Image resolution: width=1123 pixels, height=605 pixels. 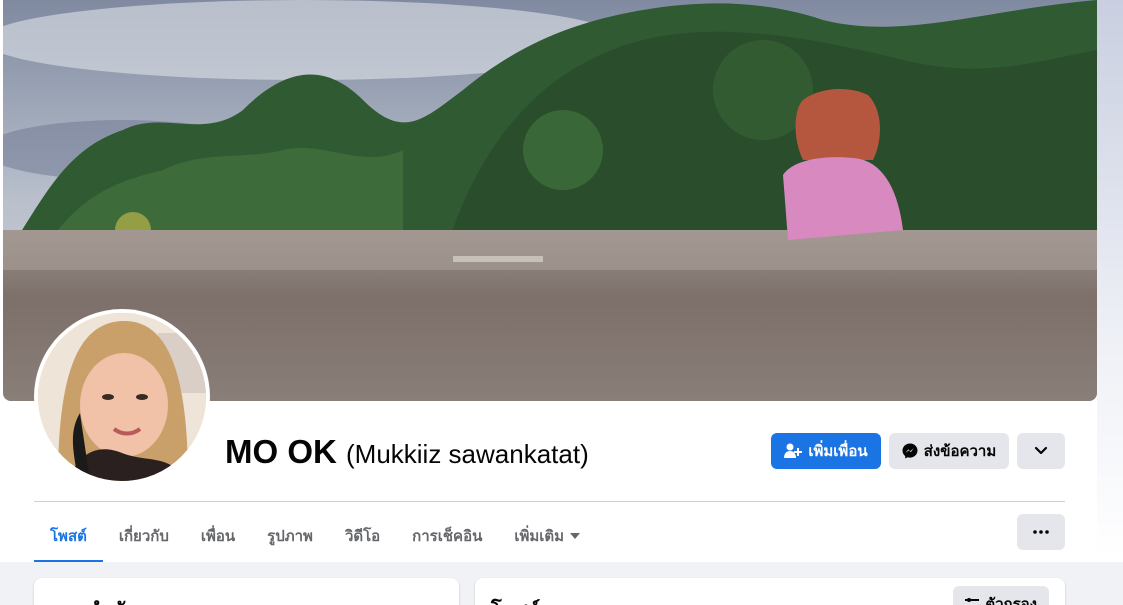 What do you see at coordinates (515, 599) in the screenshot?
I see `posts-card-title: โพสต์` at bounding box center [515, 599].